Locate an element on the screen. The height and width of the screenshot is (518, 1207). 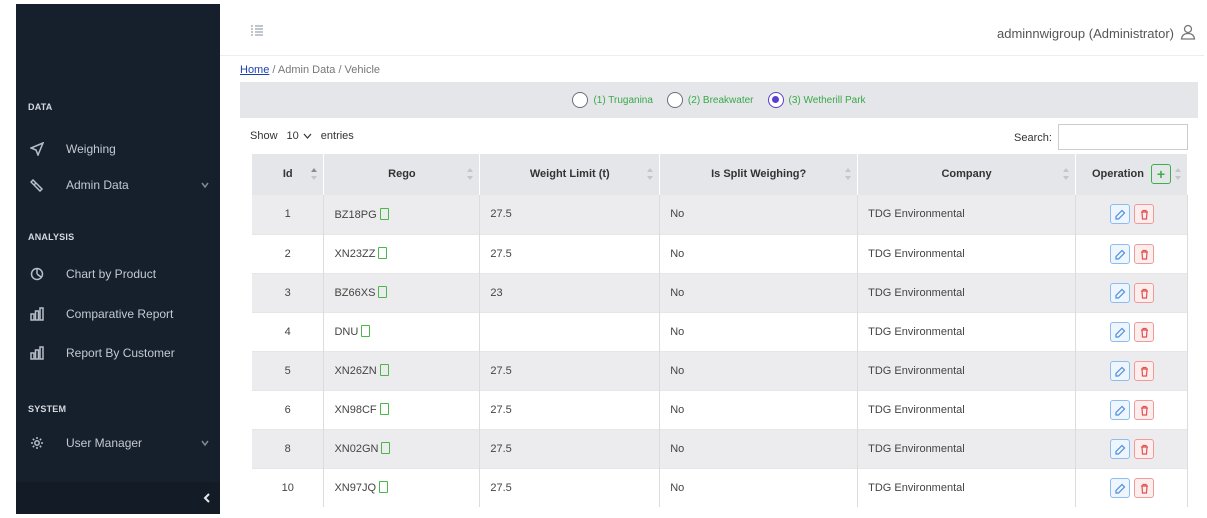
sidebar-item-report-by-customer: Report By Customer is located at coordinates (118, 353).